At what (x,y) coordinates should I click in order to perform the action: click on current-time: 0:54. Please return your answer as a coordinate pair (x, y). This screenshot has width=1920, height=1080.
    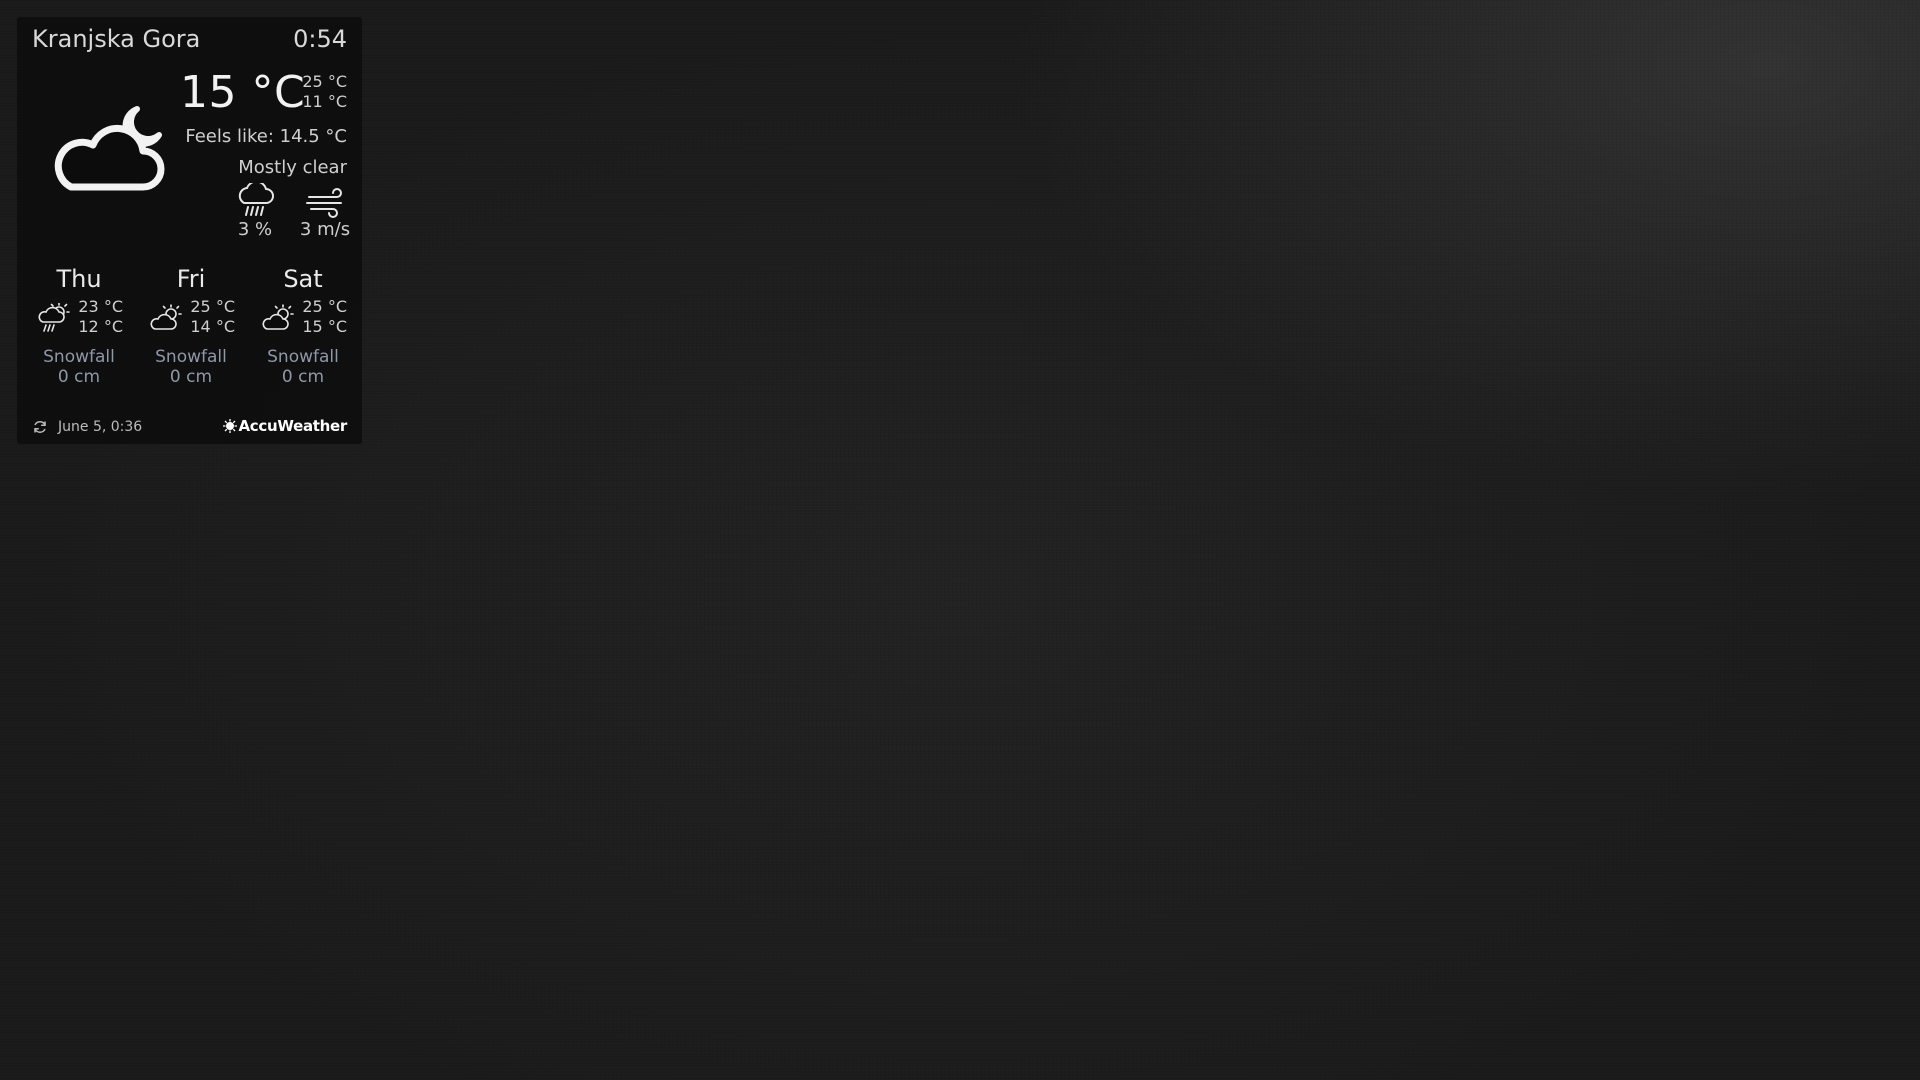
    Looking at the image, I should click on (320, 39).